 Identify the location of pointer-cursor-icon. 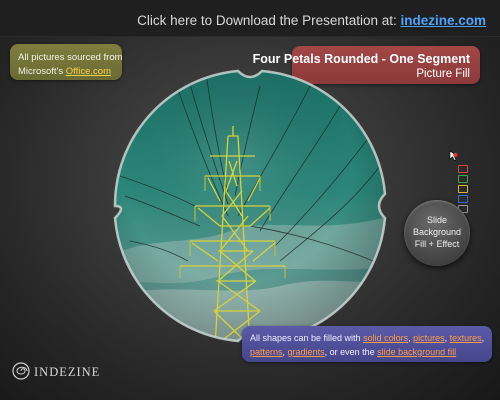
(453, 155).